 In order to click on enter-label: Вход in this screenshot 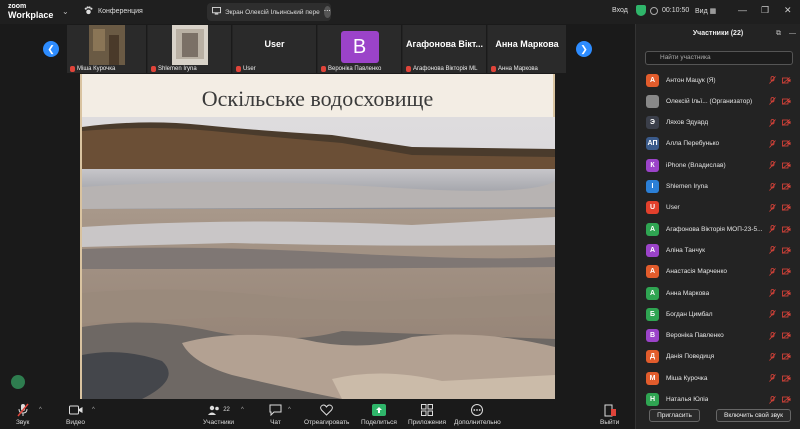, I will do `click(620, 10)`.